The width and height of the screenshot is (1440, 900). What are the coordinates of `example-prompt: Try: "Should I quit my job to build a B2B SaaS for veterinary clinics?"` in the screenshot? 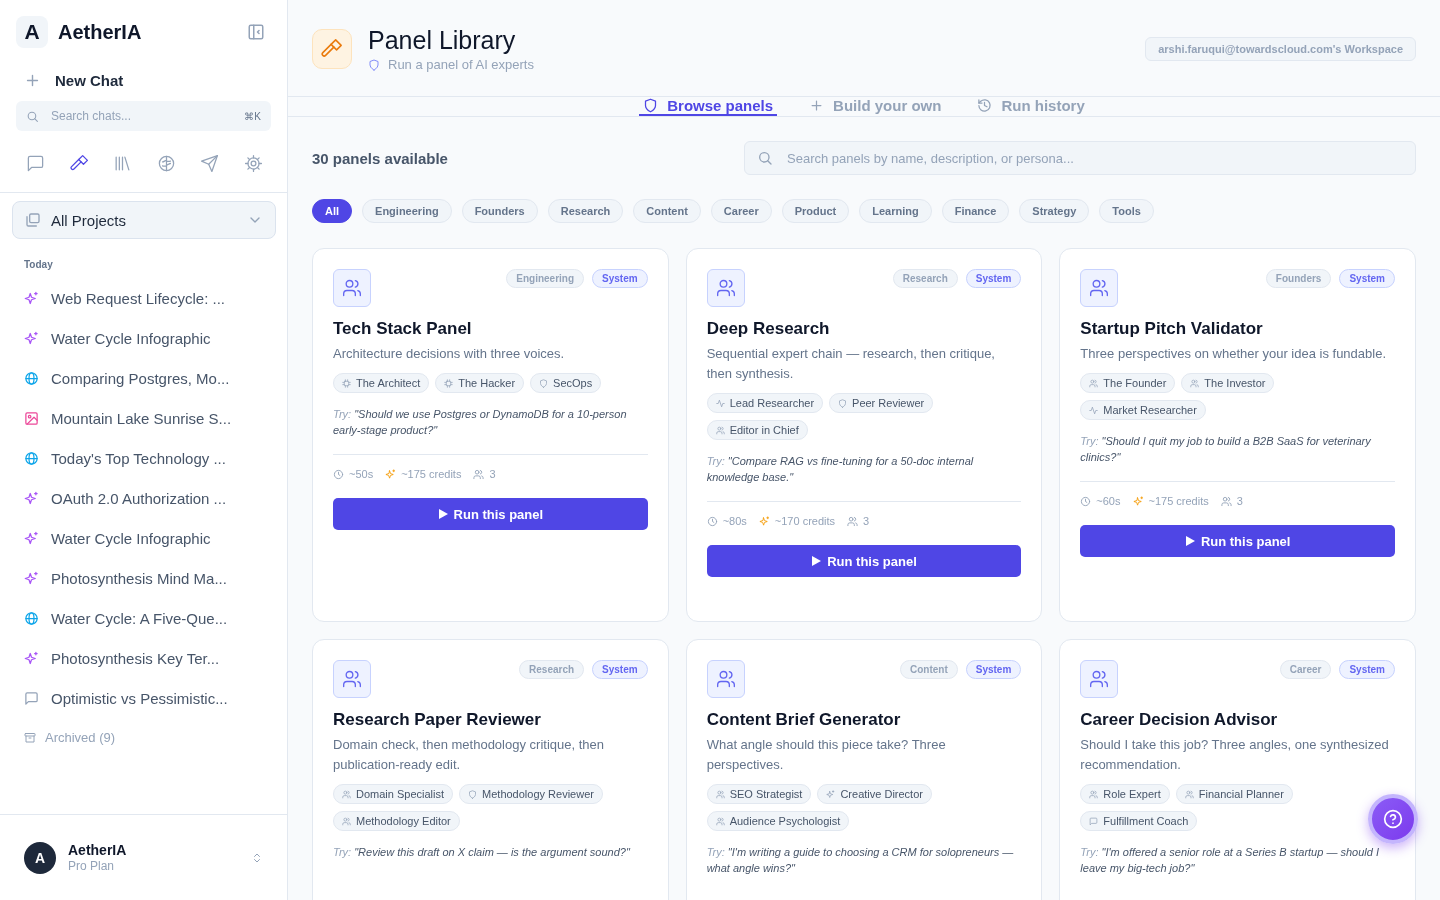 It's located at (1226, 449).